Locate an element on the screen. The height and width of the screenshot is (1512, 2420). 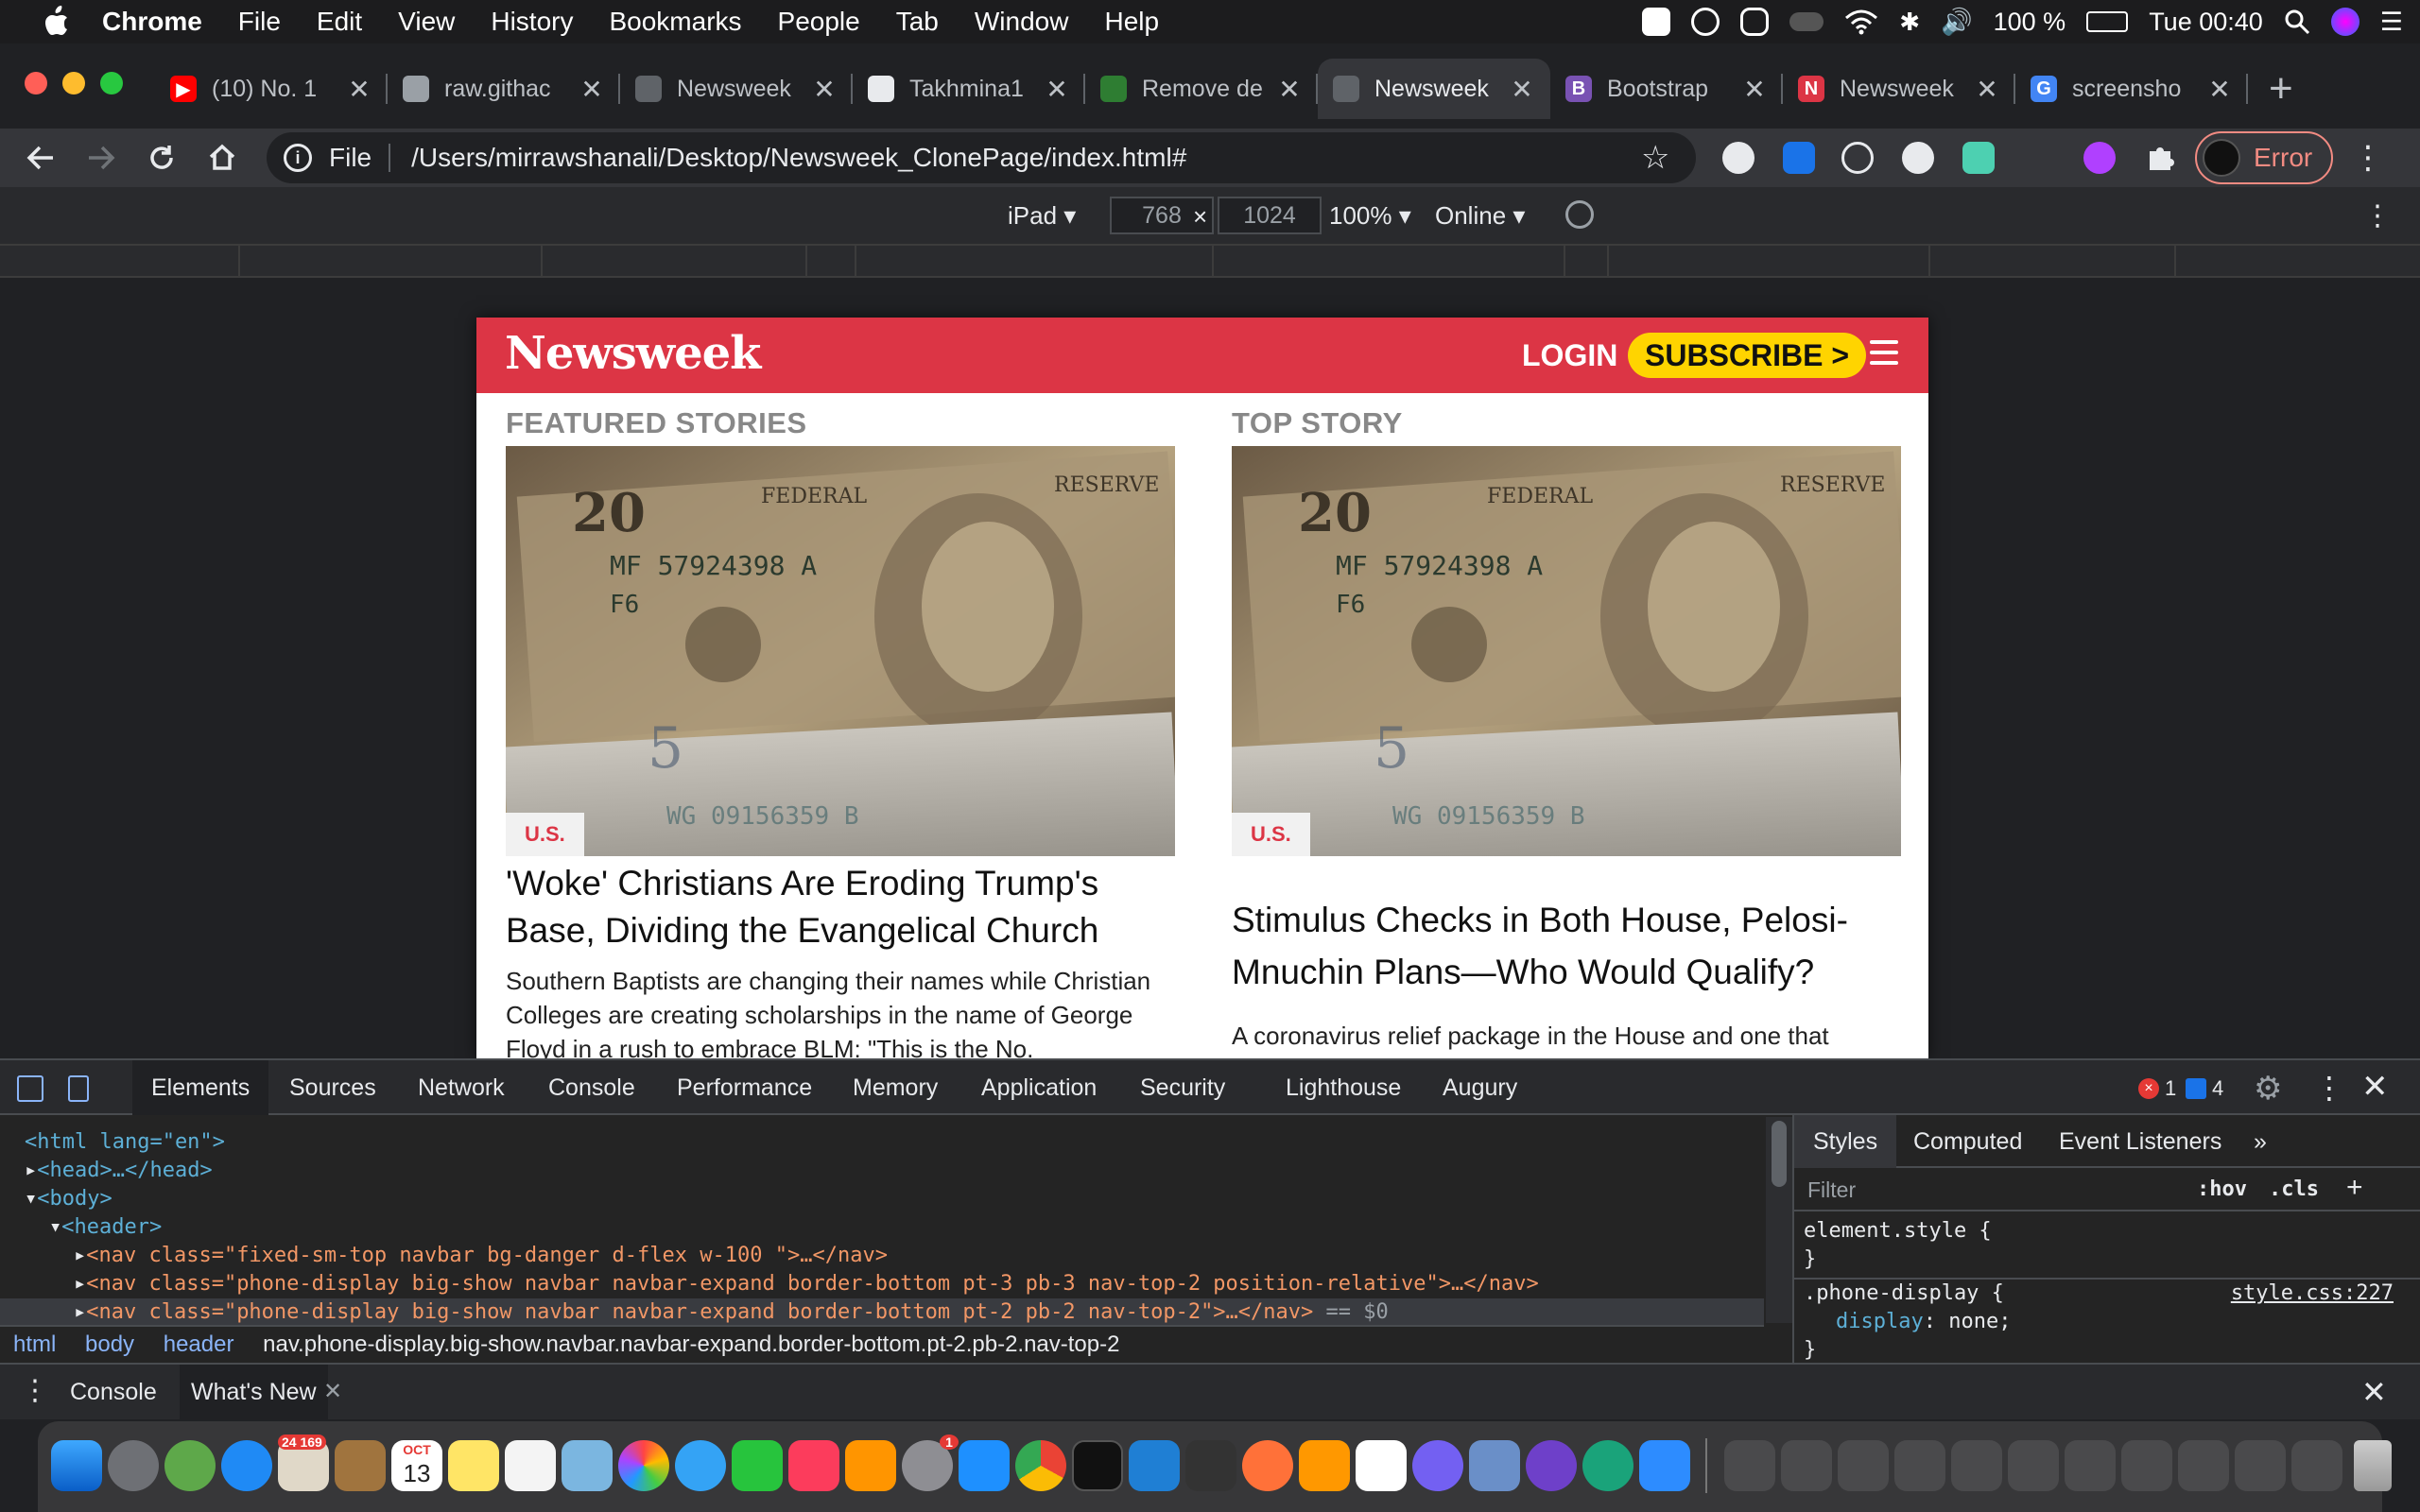
tab-event-listeners: Event Listeners is located at coordinates (2140, 1141).